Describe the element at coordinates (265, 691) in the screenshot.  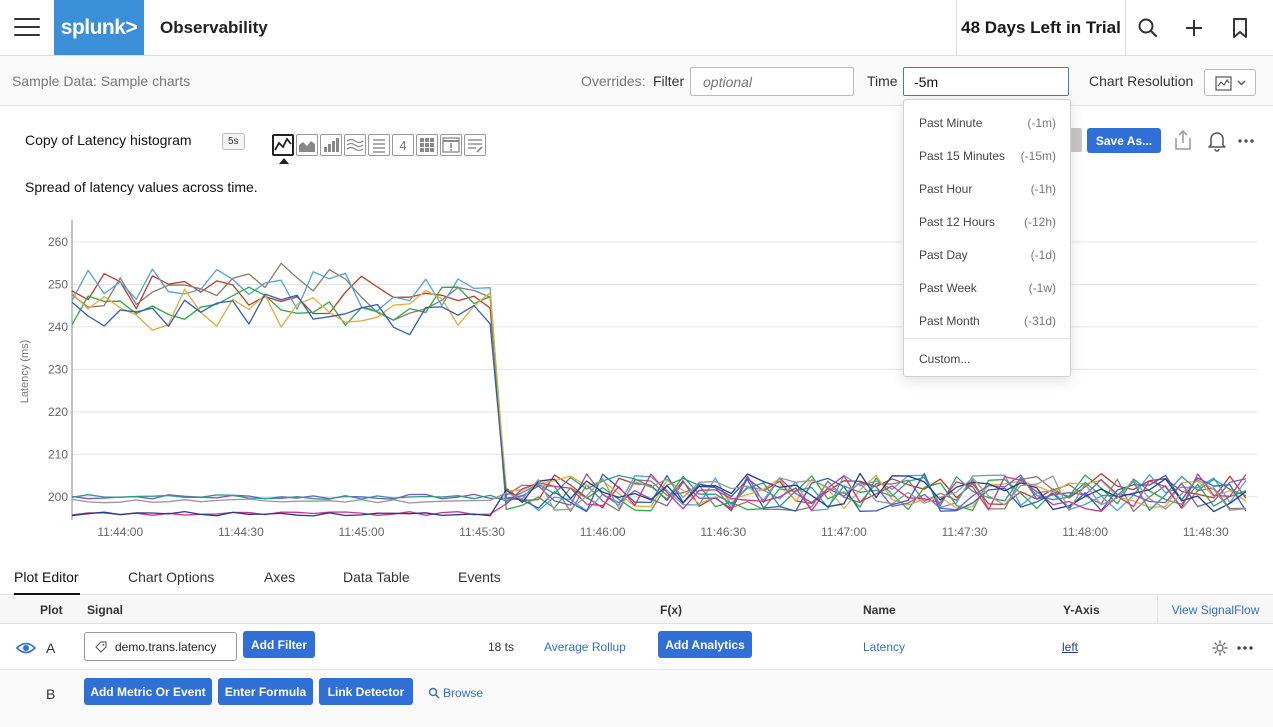
I see `enter-formula-button: Enter Formula` at that location.